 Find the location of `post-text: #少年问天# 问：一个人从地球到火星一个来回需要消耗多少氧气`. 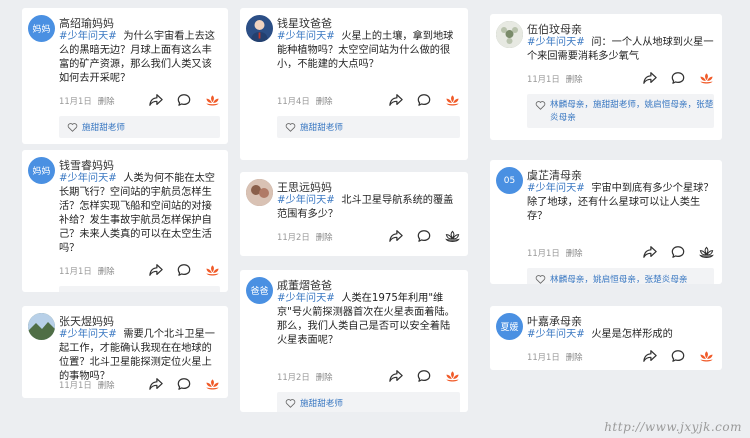

post-text: #少年问天# 问：一个人从地球到火星一个来回需要消耗多少氧气 is located at coordinates (620, 50).